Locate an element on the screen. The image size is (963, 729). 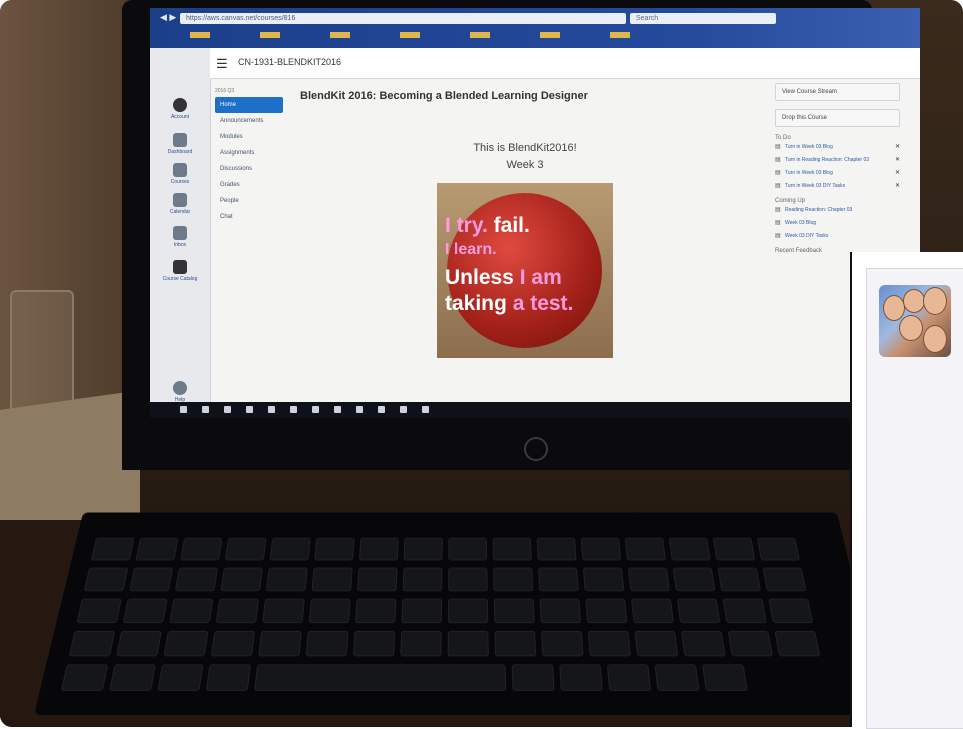
nav-account: Account is located at coordinates (180, 109).